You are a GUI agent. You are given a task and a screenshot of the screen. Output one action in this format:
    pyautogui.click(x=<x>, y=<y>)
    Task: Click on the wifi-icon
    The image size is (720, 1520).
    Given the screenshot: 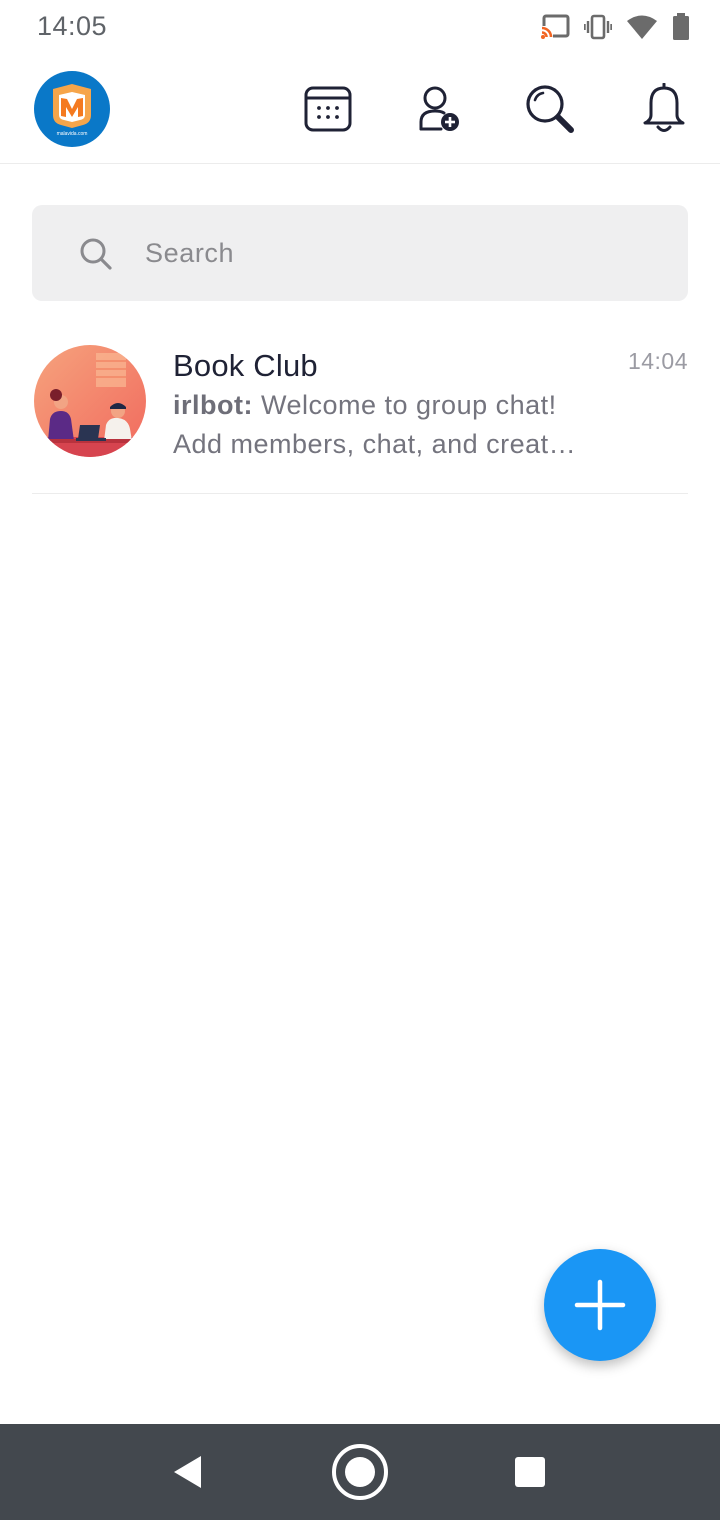 What is the action you would take?
    pyautogui.click(x=642, y=27)
    